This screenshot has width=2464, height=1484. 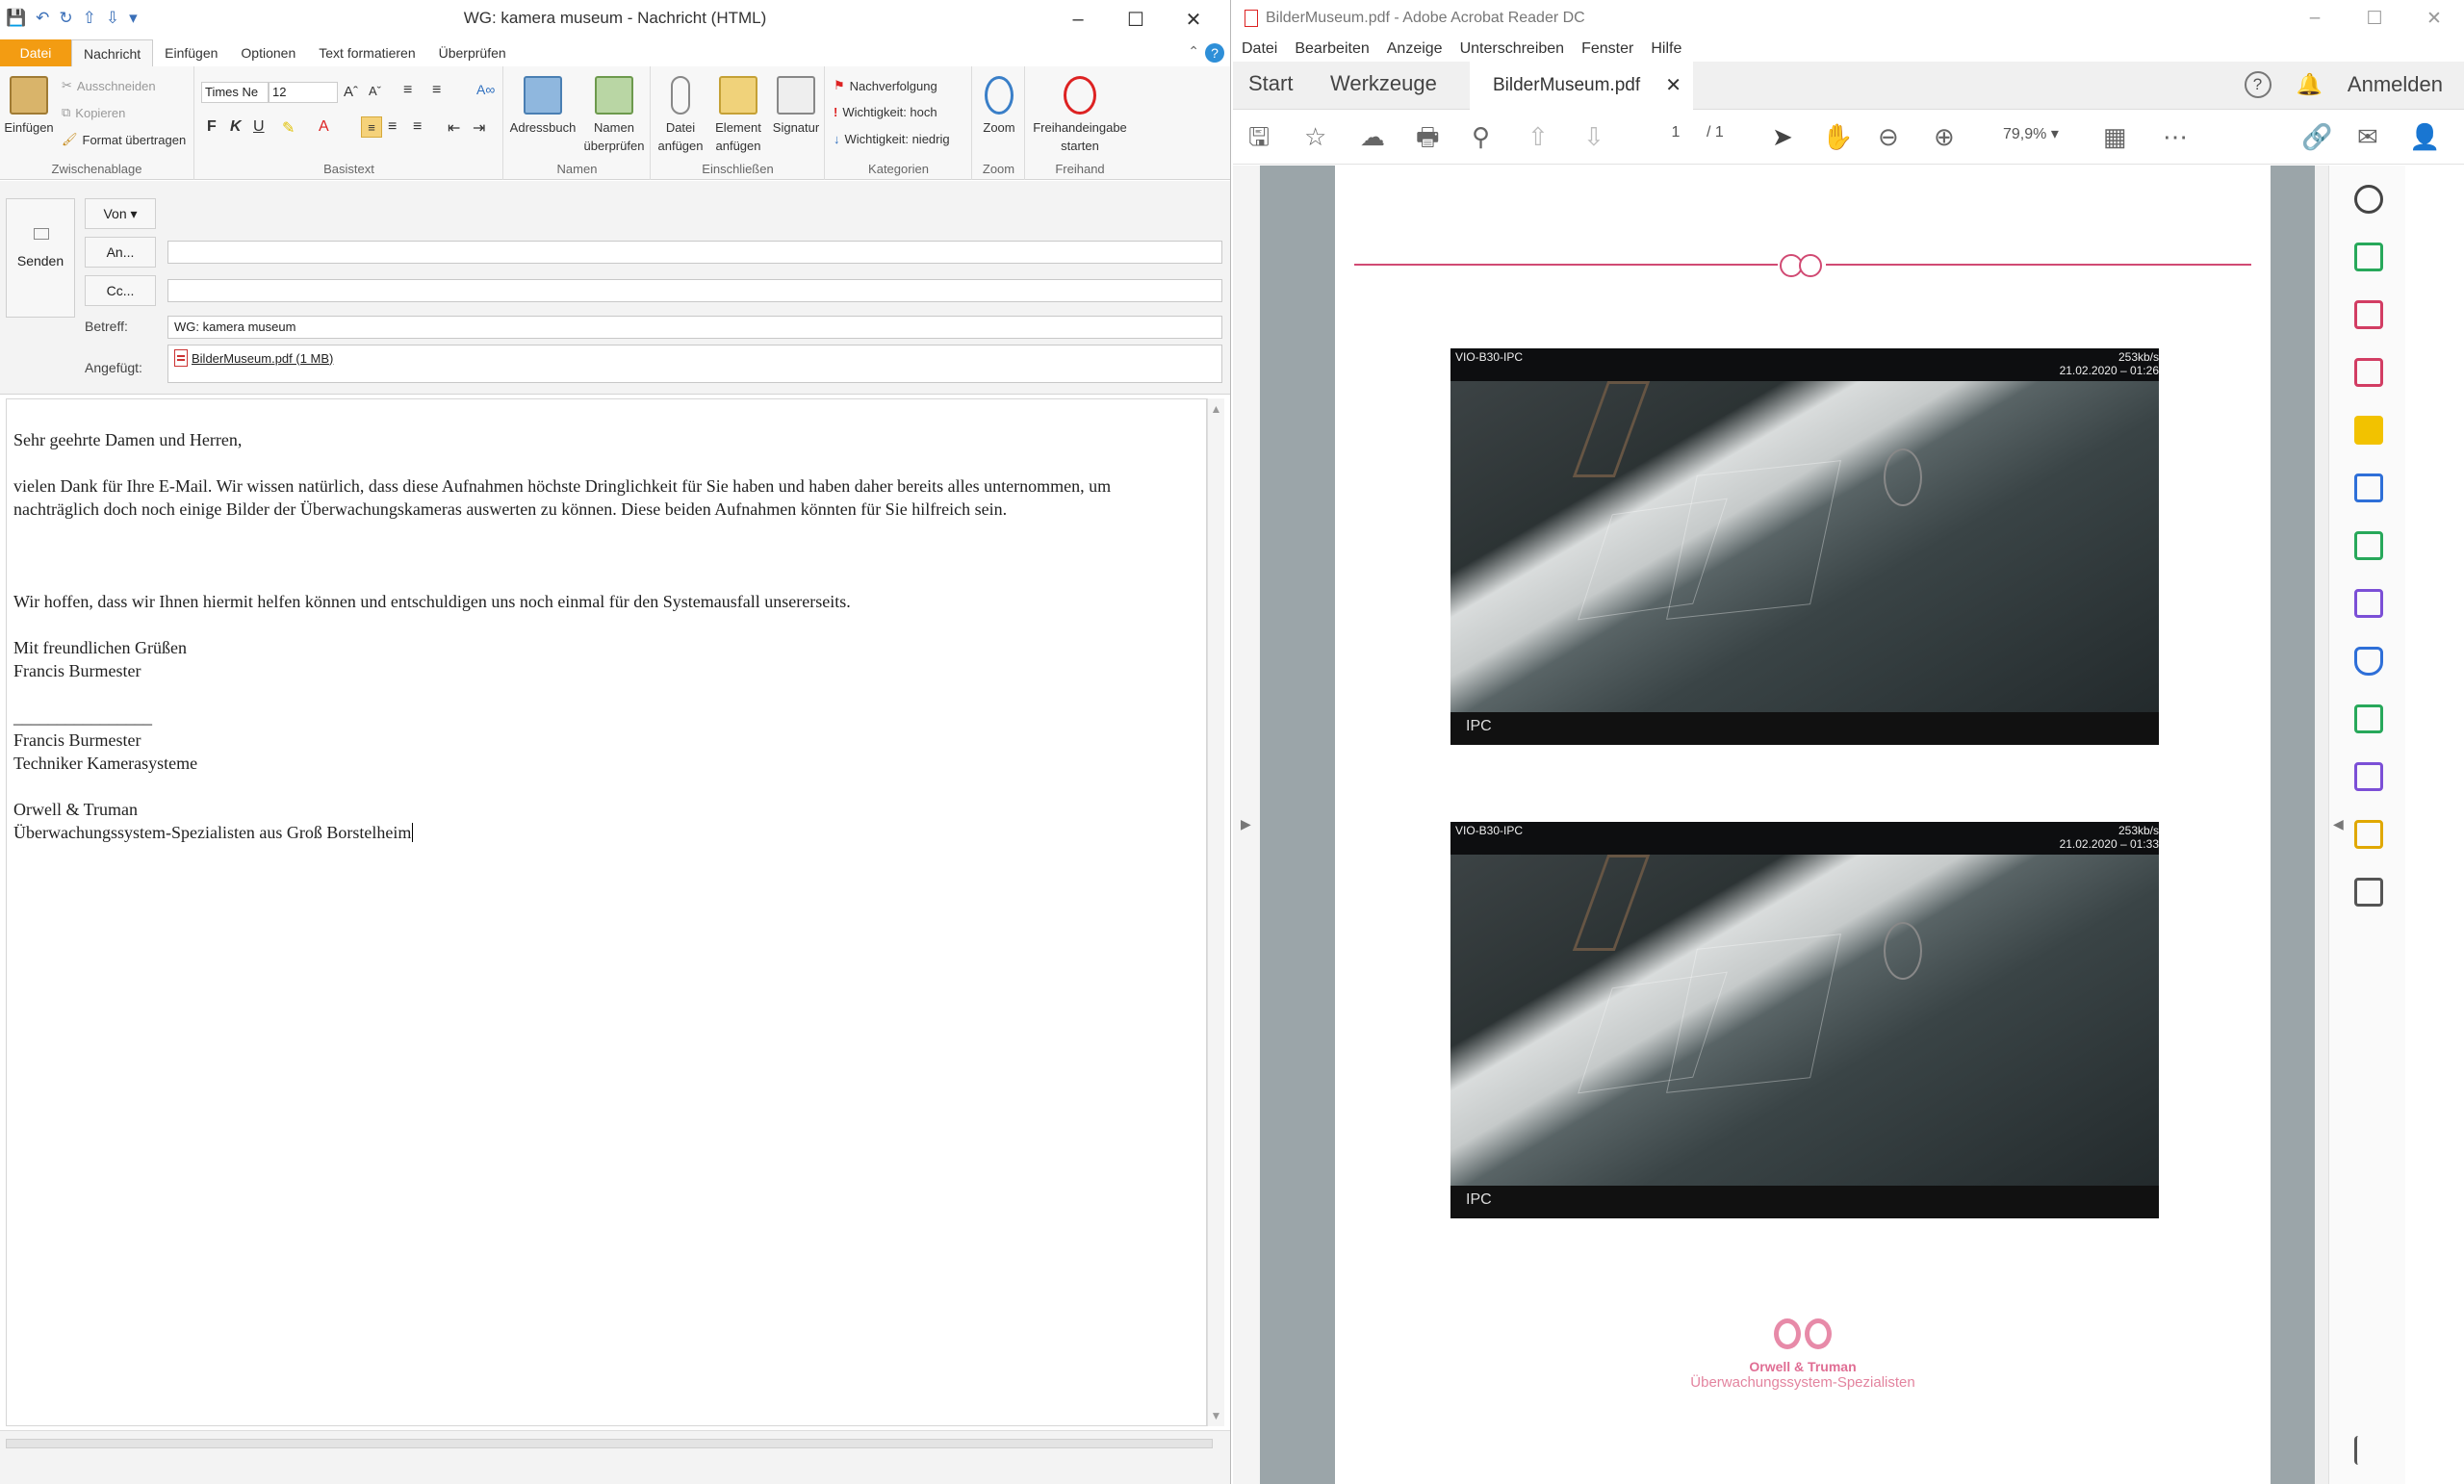 What do you see at coordinates (1383, 83) in the screenshot?
I see `tab-werkzeuge: Werkzeuge` at bounding box center [1383, 83].